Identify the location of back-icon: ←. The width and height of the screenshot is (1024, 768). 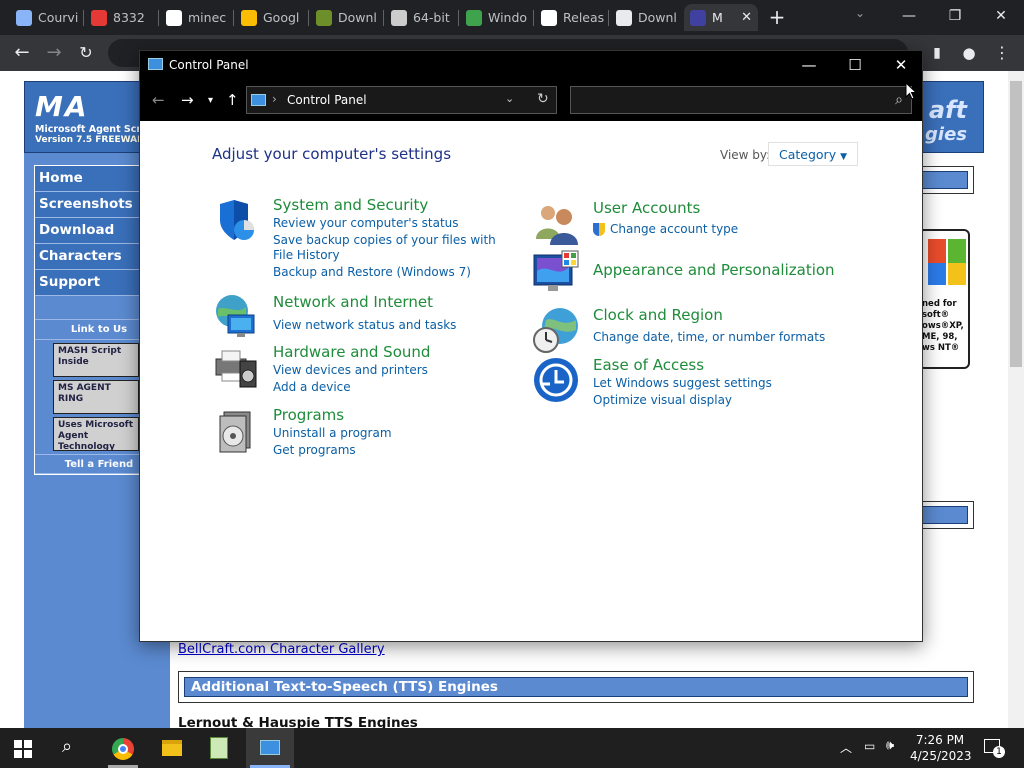
(22, 53).